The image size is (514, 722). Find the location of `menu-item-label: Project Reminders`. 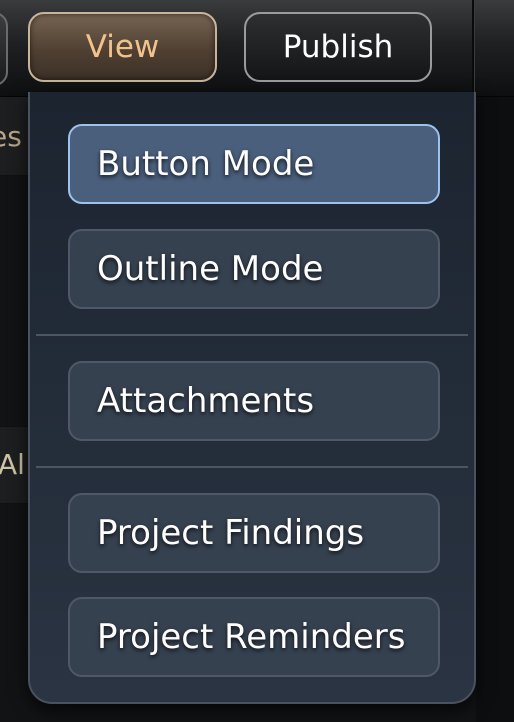

menu-item-label: Project Reminders is located at coordinates (251, 637).